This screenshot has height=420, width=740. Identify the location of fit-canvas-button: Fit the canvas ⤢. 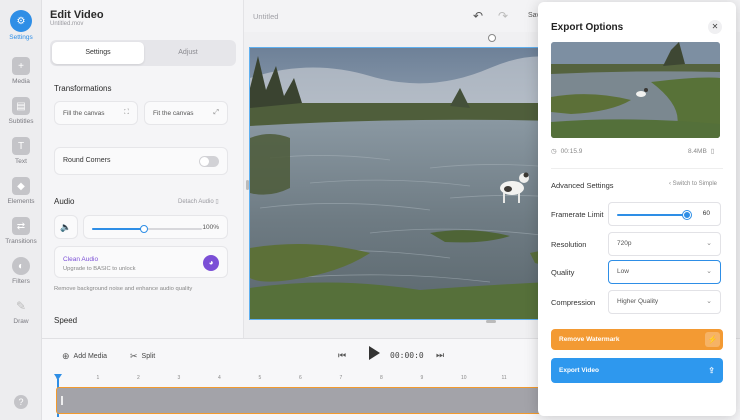
(186, 113).